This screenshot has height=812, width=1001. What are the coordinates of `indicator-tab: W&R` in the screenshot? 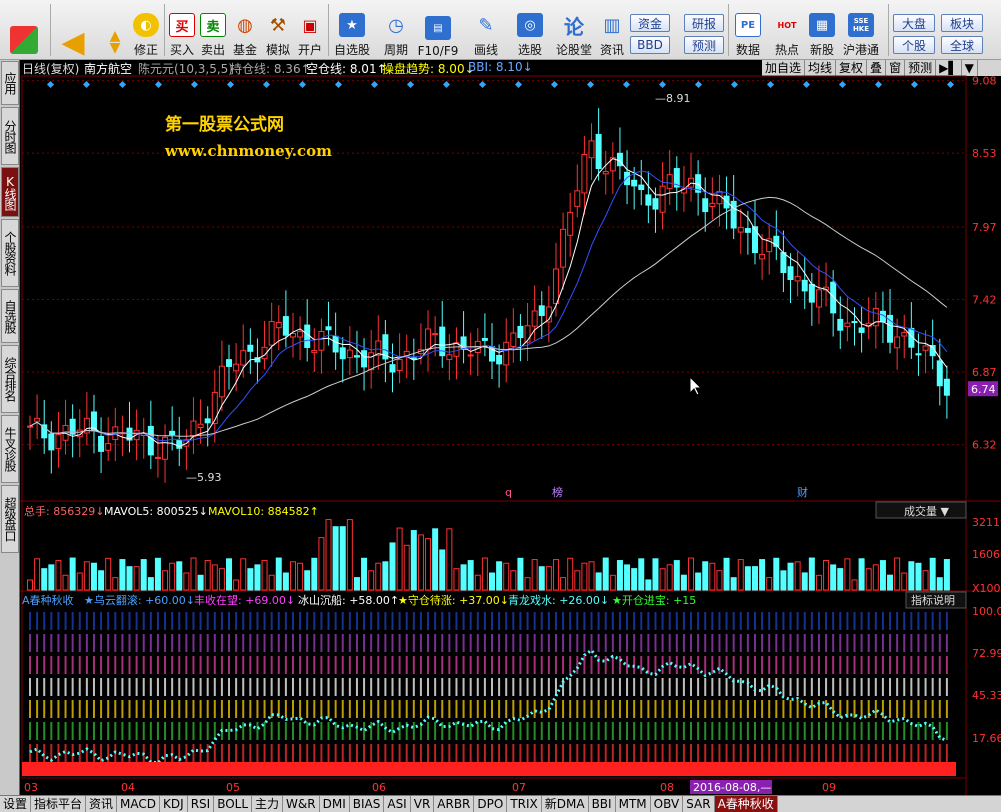 It's located at (301, 804).